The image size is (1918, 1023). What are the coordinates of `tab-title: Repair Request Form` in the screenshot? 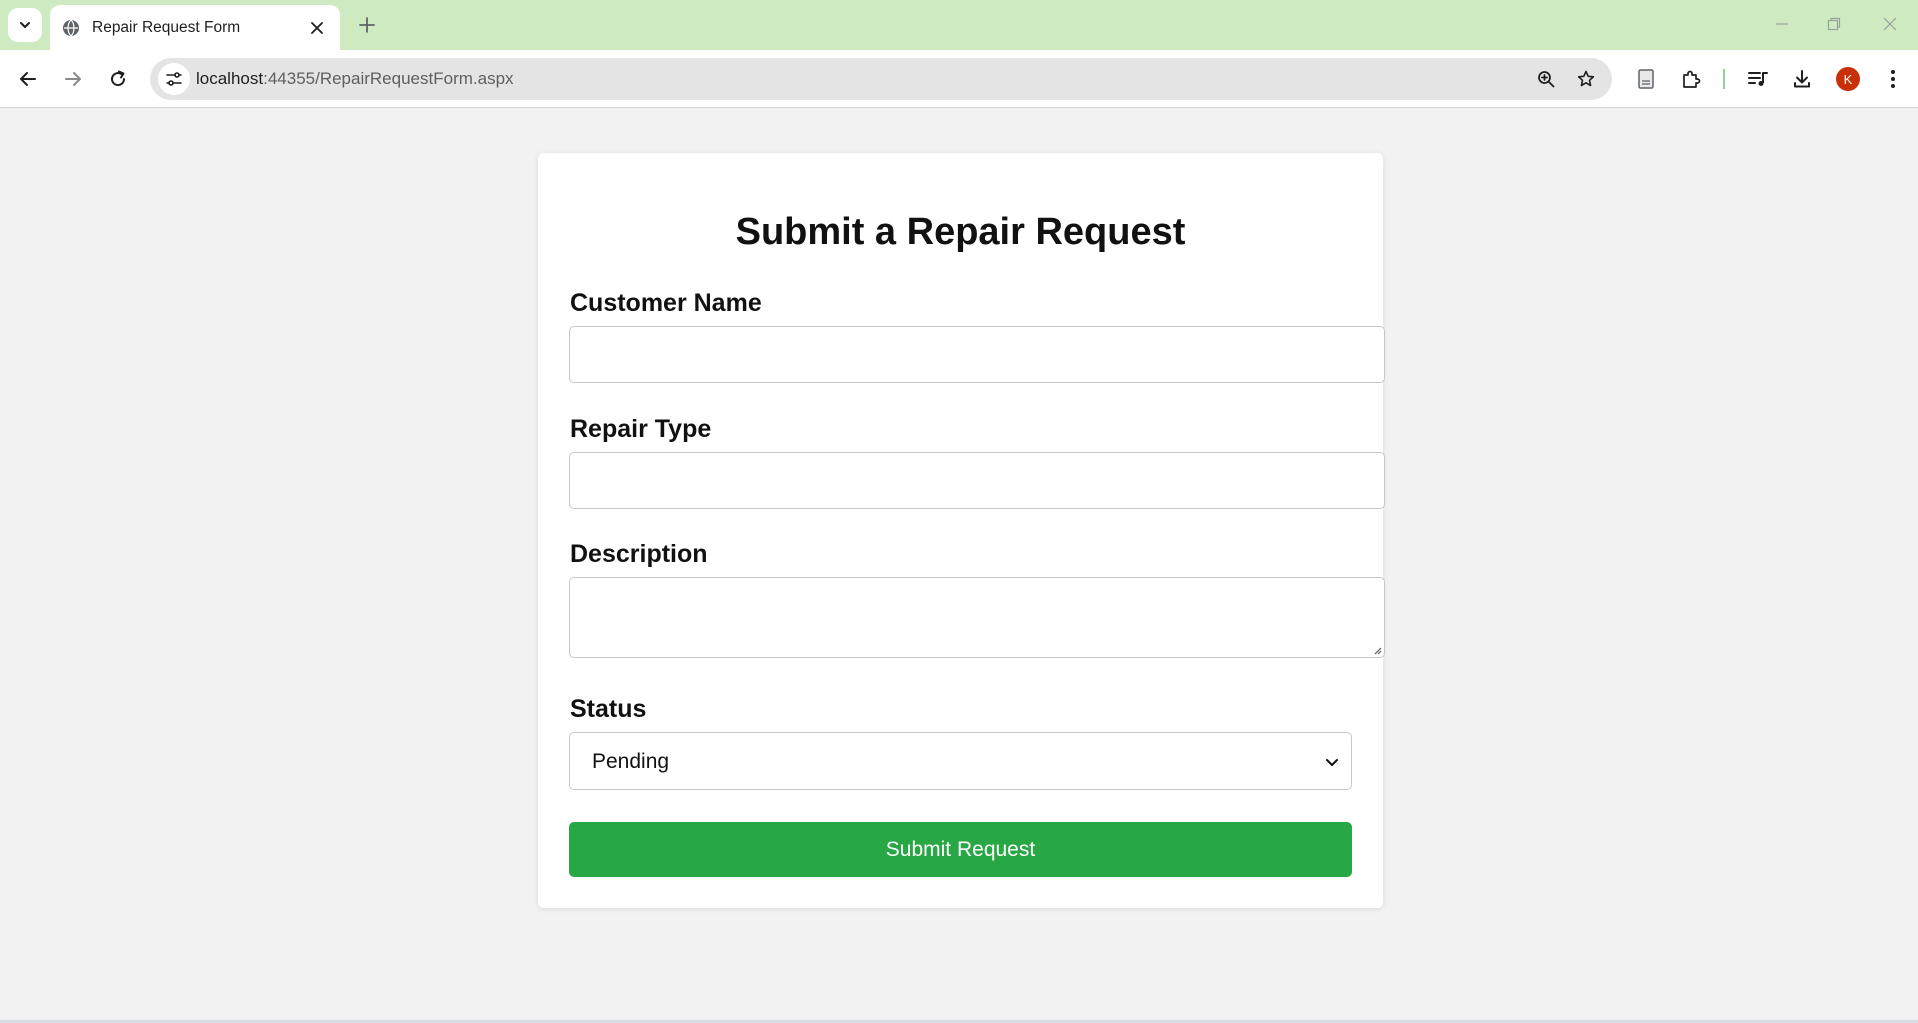 It's located at (166, 27).